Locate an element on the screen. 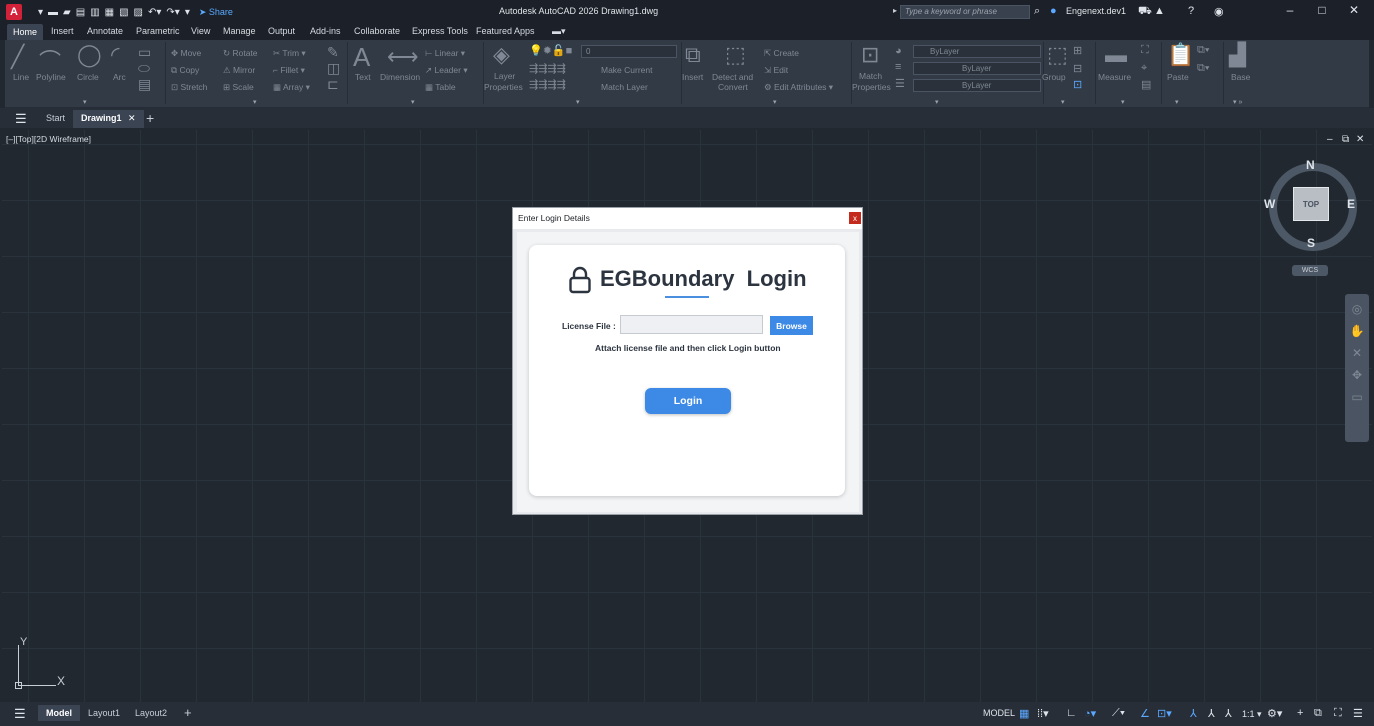  chevron-down-icon: ▾ is located at coordinates (40, 12).